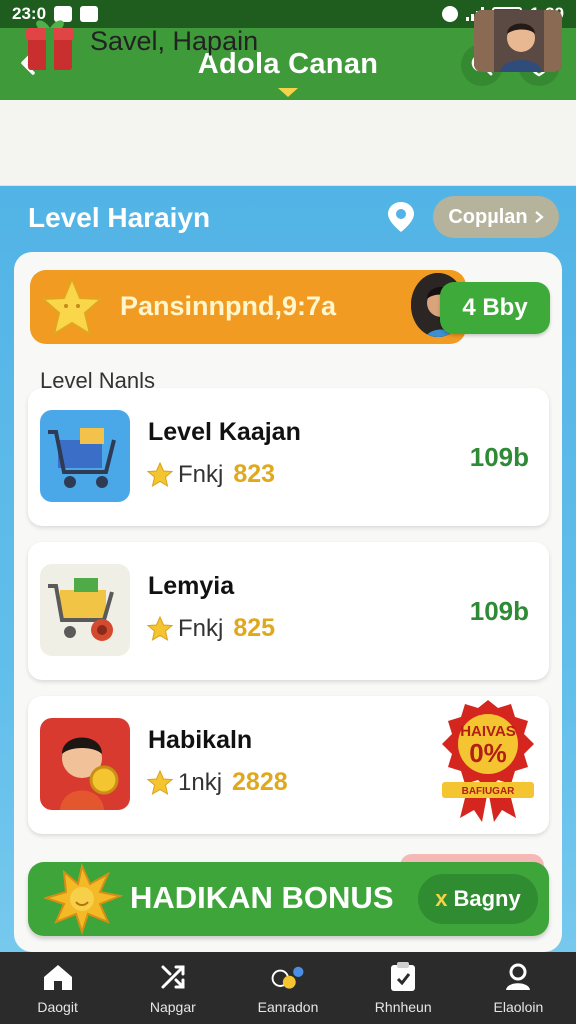  What do you see at coordinates (85, 764) in the screenshot?
I see `boy-coin-thumbnail` at bounding box center [85, 764].